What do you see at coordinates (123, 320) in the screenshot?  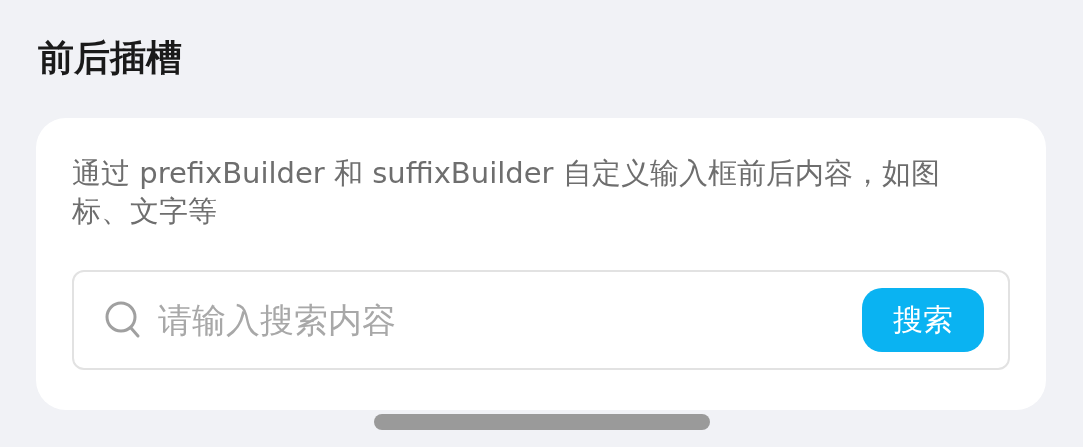 I see `search-icon` at bounding box center [123, 320].